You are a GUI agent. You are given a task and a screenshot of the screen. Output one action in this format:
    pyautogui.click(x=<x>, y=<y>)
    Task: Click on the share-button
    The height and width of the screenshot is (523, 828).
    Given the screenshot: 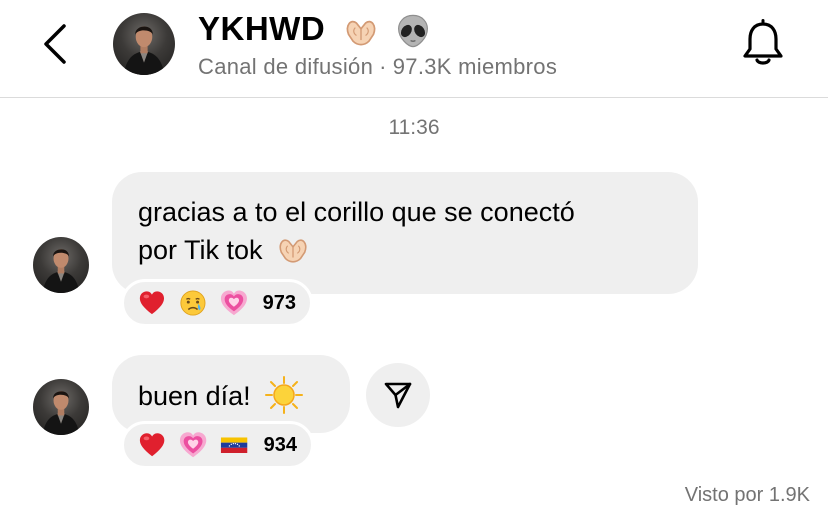 What is the action you would take?
    pyautogui.click(x=398, y=395)
    